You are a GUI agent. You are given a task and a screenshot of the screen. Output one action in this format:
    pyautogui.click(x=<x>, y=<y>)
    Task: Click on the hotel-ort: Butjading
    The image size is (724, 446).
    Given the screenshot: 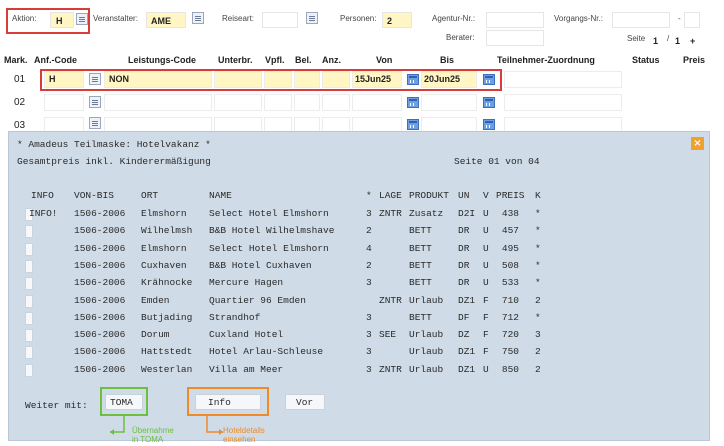 What is the action you would take?
    pyautogui.click(x=167, y=317)
    